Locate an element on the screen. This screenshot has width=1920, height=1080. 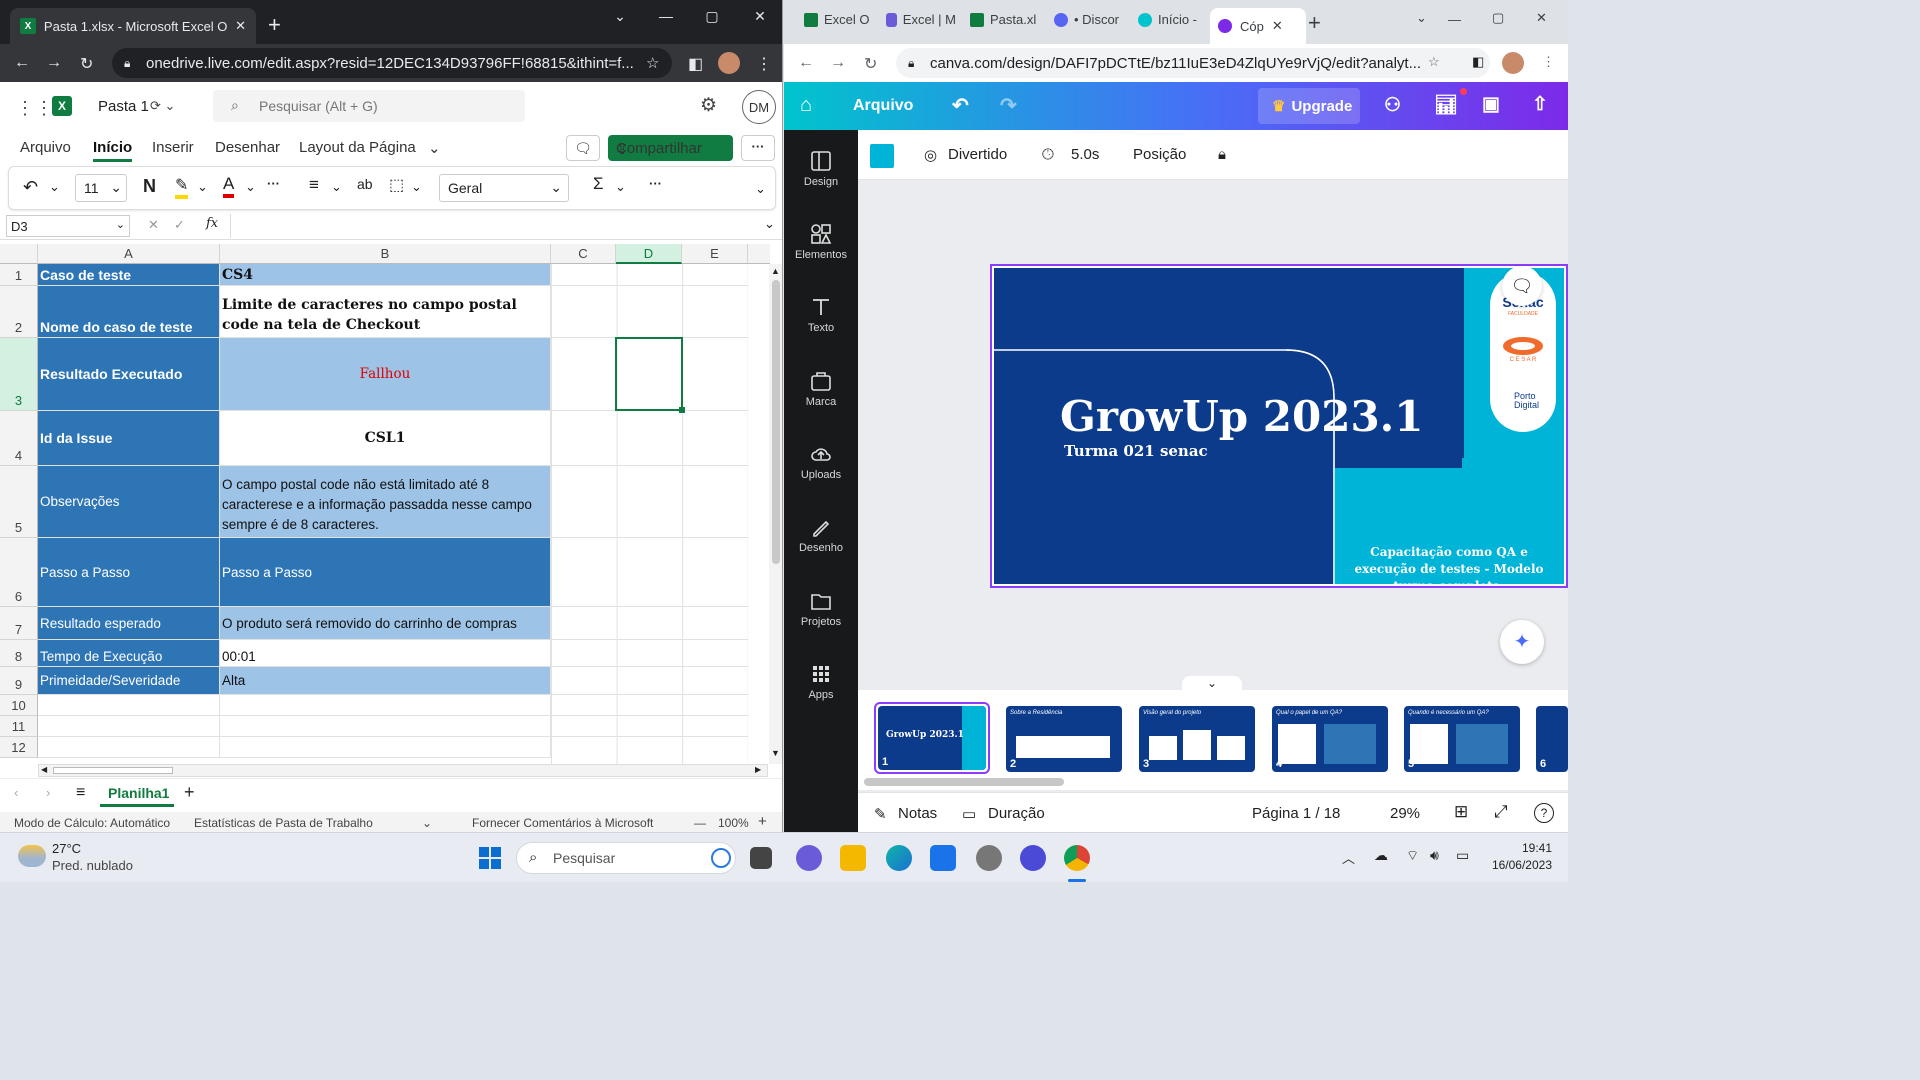
row-header: 9 is located at coordinates (19, 681).